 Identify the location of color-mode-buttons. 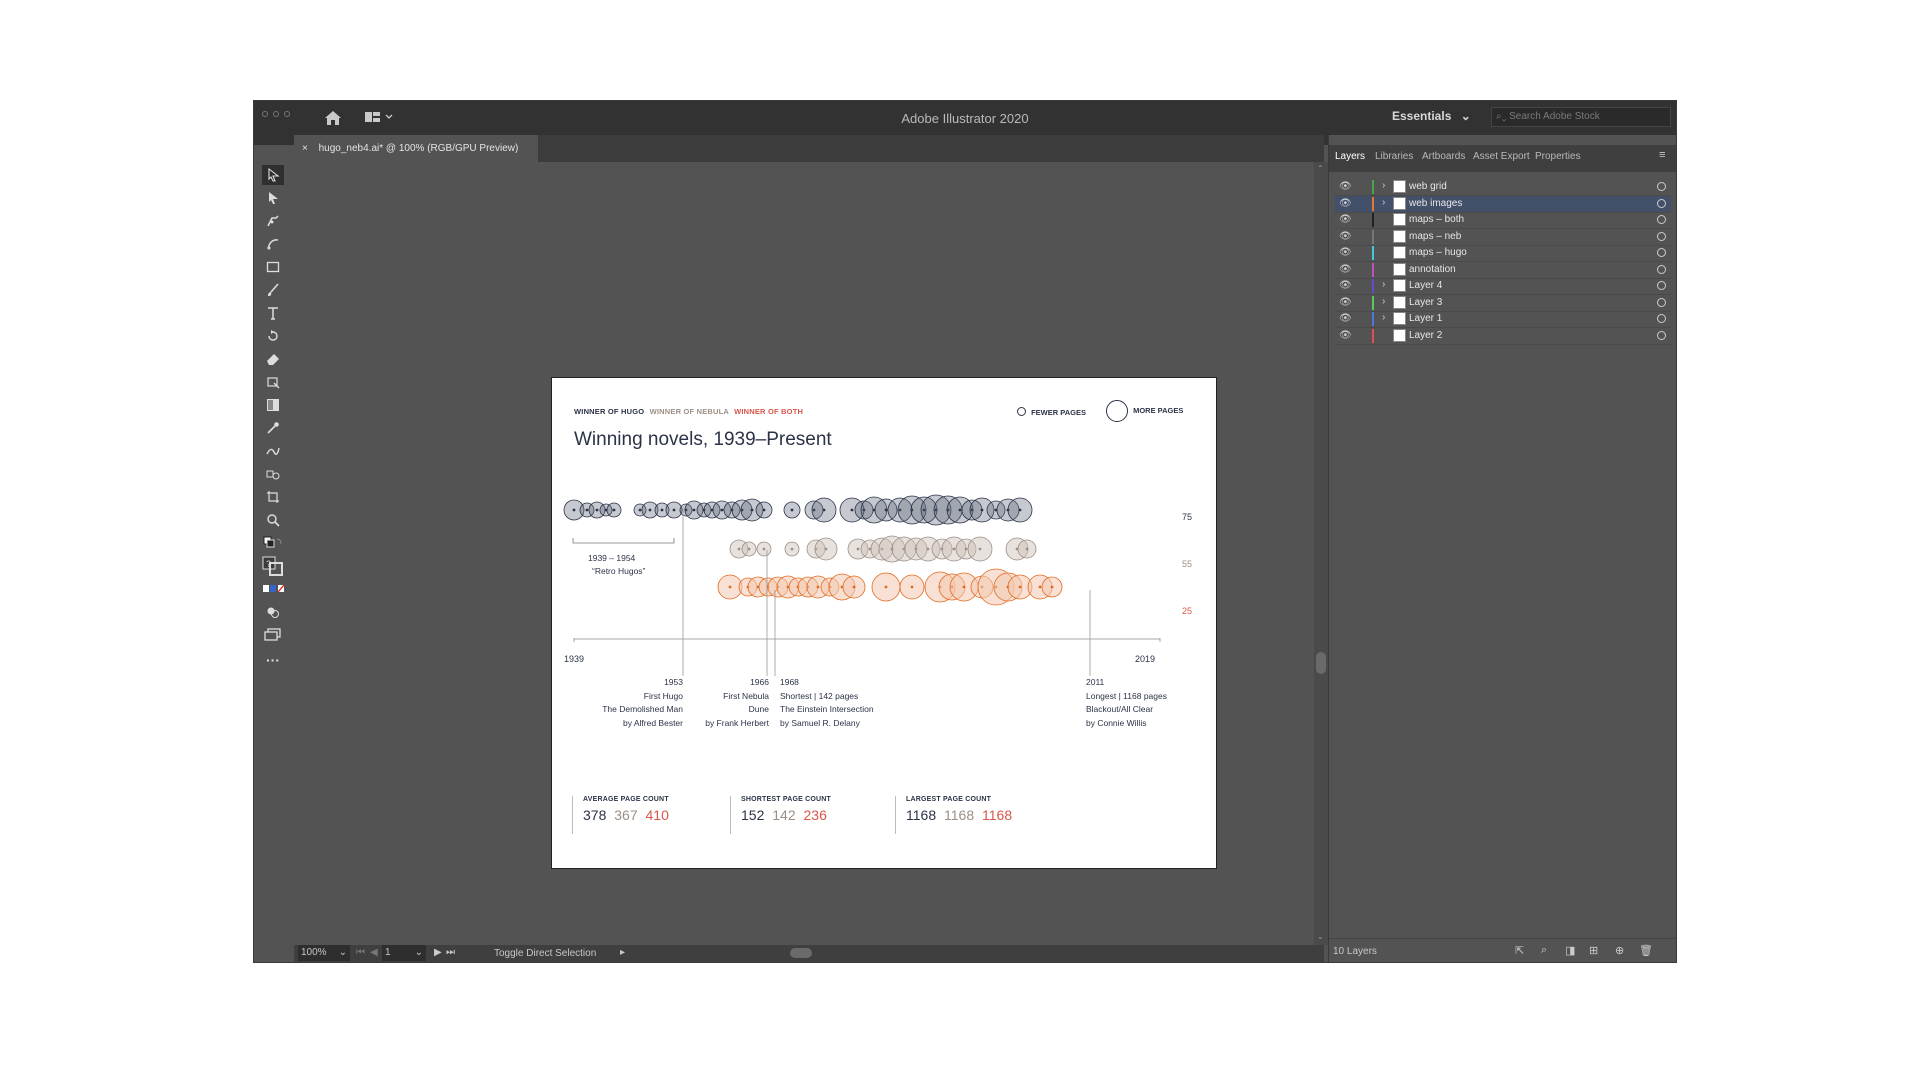
(273, 589).